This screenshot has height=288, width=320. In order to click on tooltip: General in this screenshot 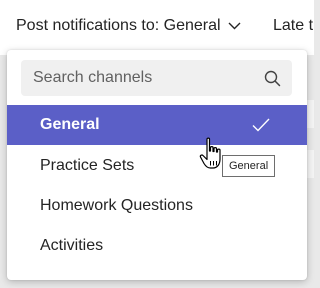, I will do `click(249, 166)`.